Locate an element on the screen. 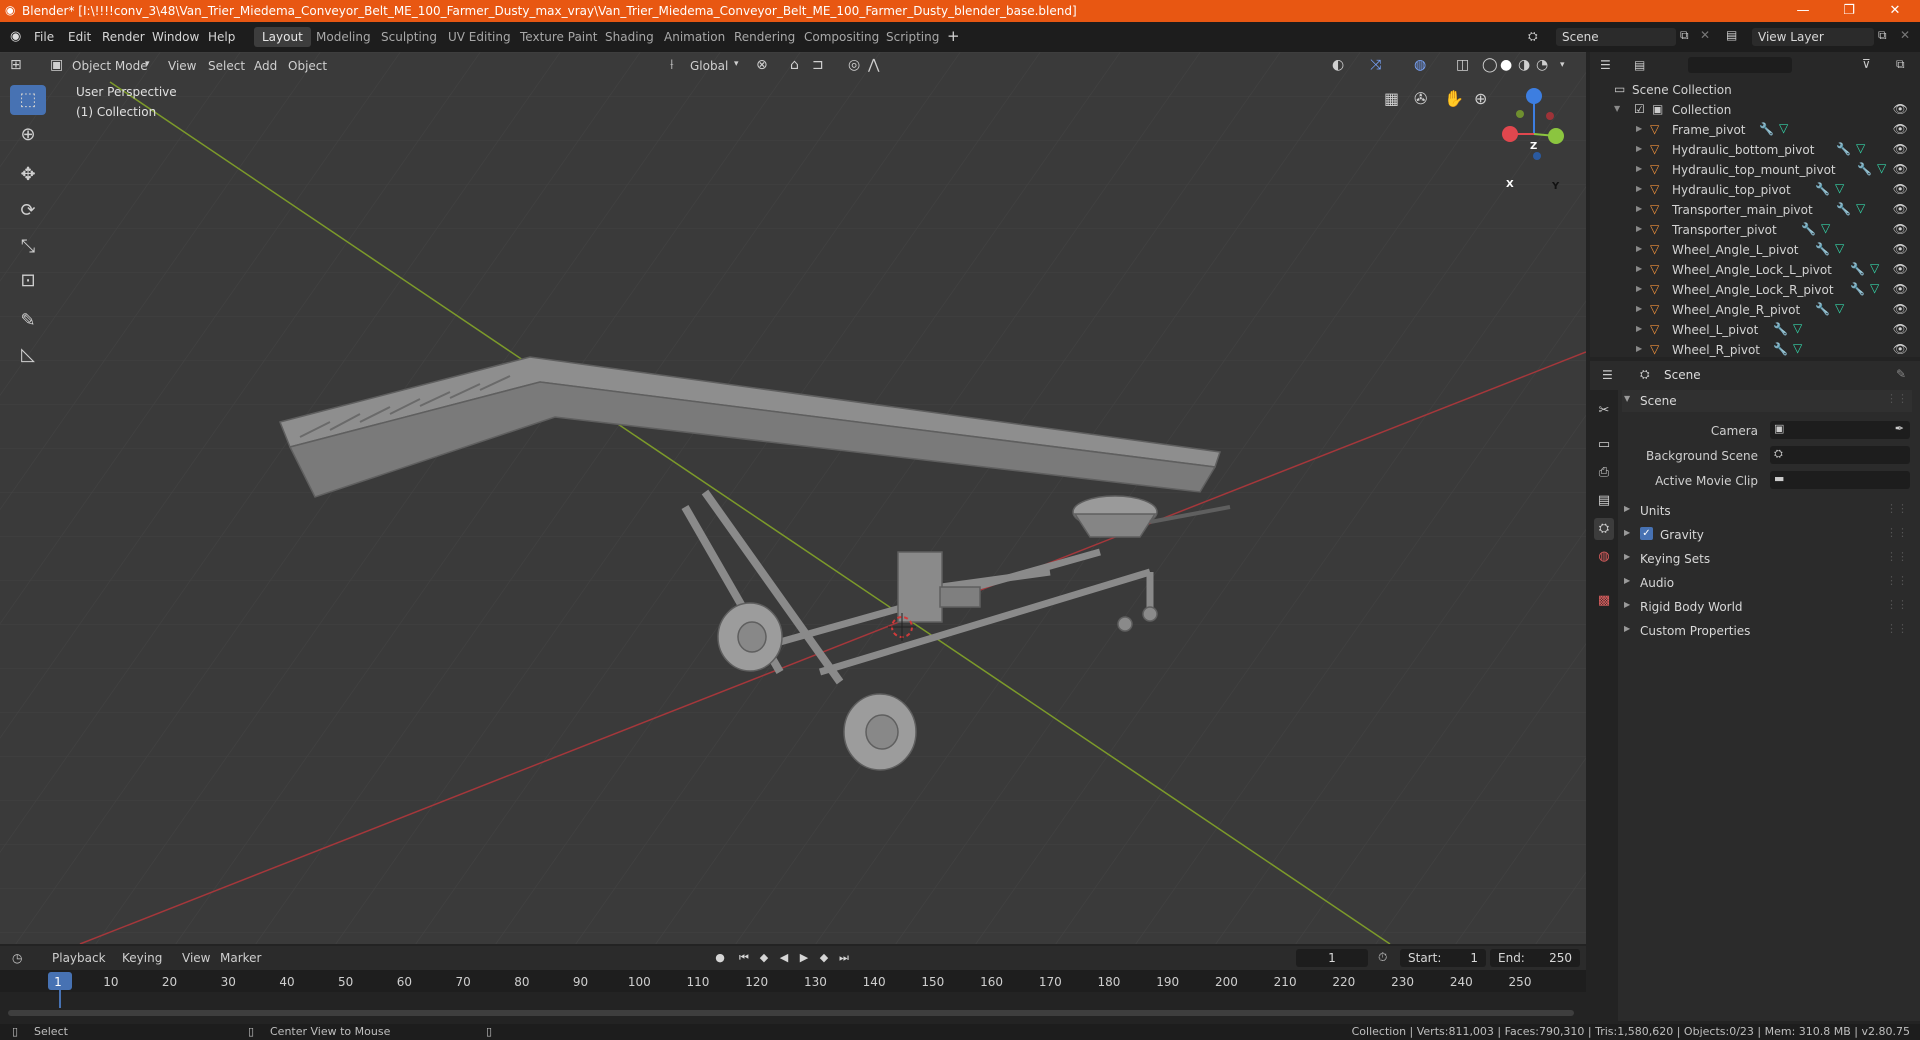  current-frame-field: 1 is located at coordinates (1332, 958).